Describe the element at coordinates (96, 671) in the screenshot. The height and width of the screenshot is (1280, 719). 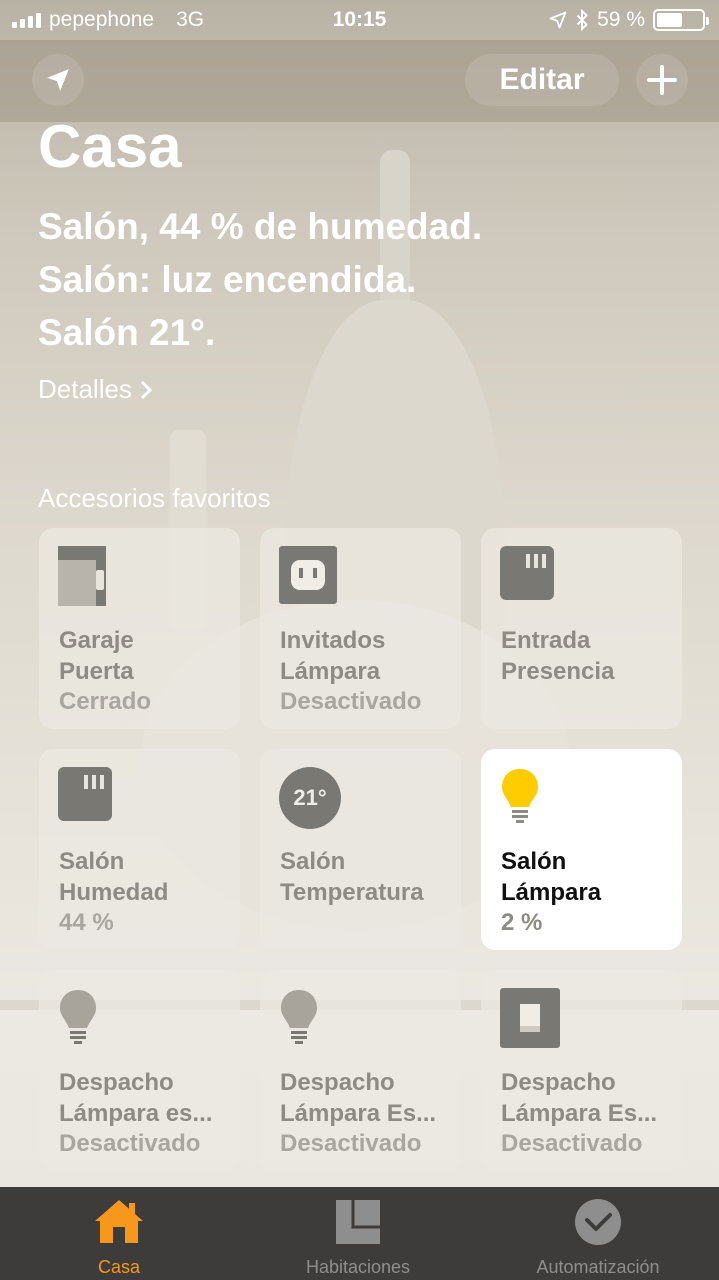
I see `accessory-name: Puerta` at that location.